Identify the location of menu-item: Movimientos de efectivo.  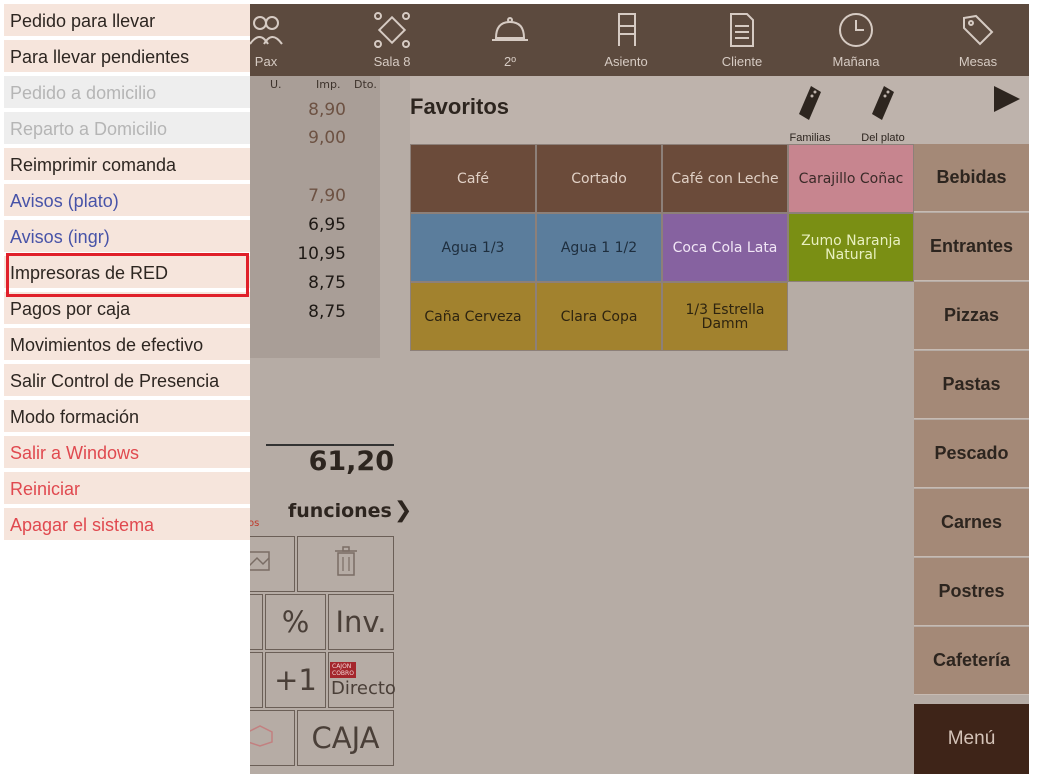
(127, 345).